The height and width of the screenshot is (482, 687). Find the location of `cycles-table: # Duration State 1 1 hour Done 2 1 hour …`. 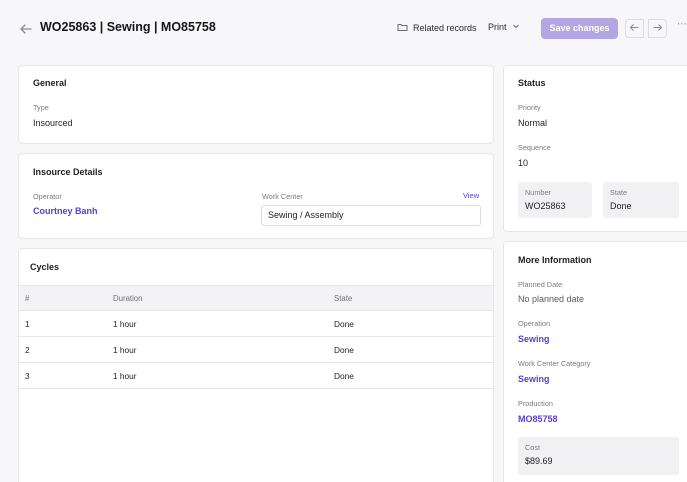

cycles-table: # Duration State 1 1 hour Done 2 1 hour … is located at coordinates (256, 337).